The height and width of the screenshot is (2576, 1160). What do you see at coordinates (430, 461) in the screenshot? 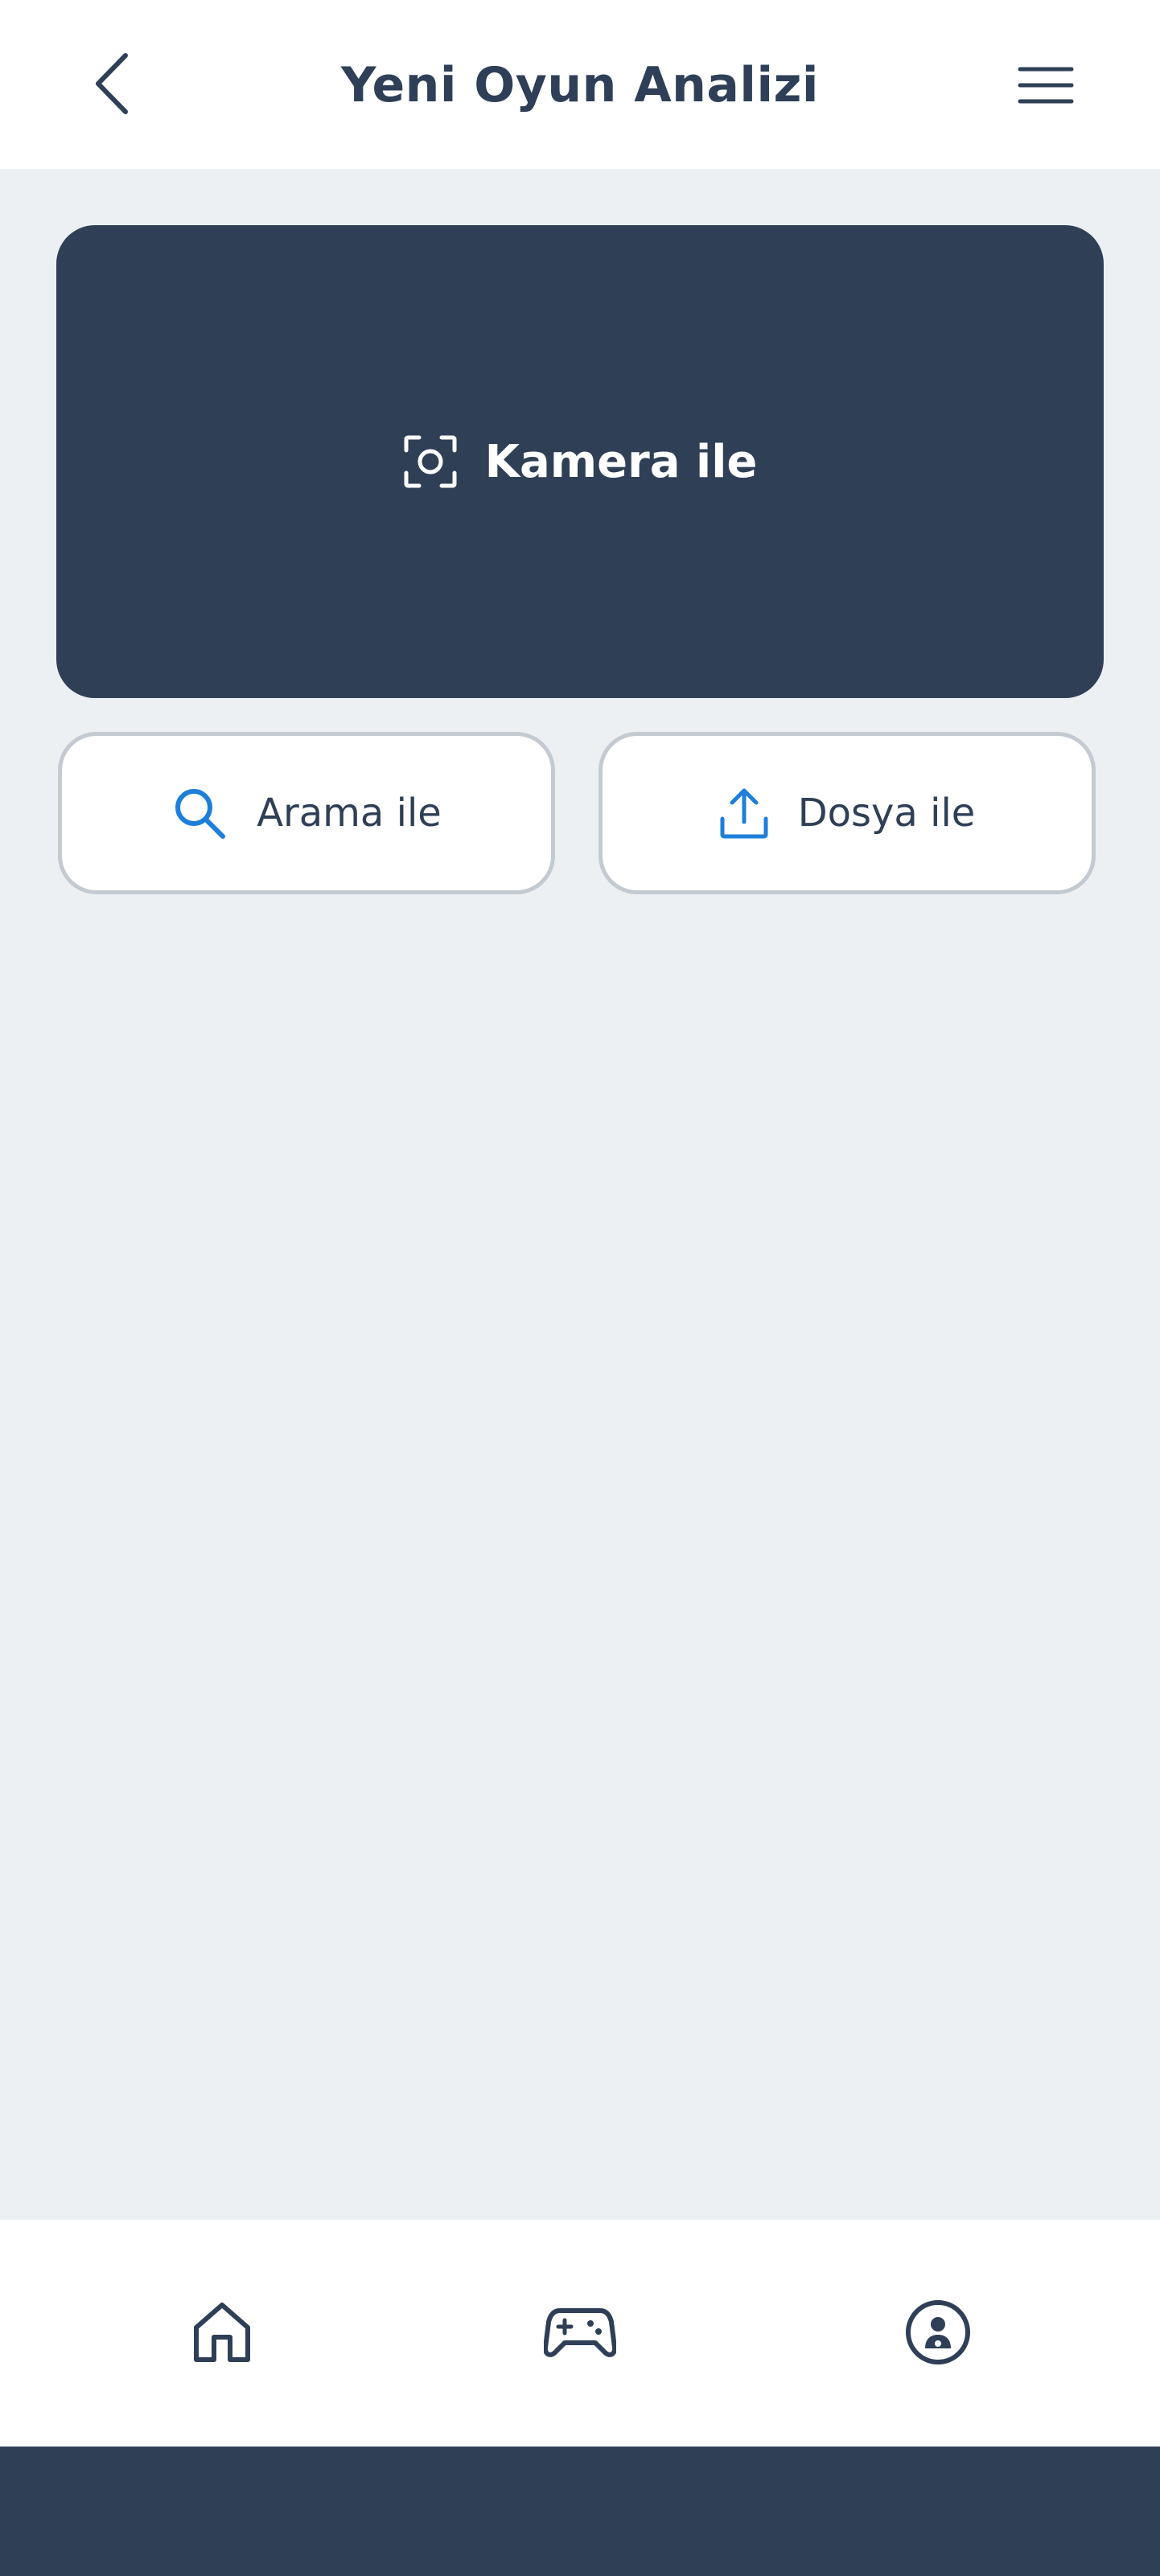
I see `camera-scan-icon` at bounding box center [430, 461].